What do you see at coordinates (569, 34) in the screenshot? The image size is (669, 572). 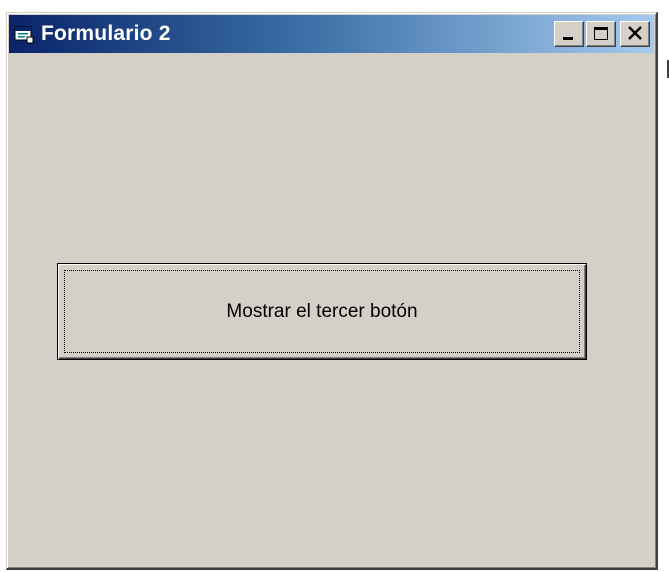 I see `minimize-button` at bounding box center [569, 34].